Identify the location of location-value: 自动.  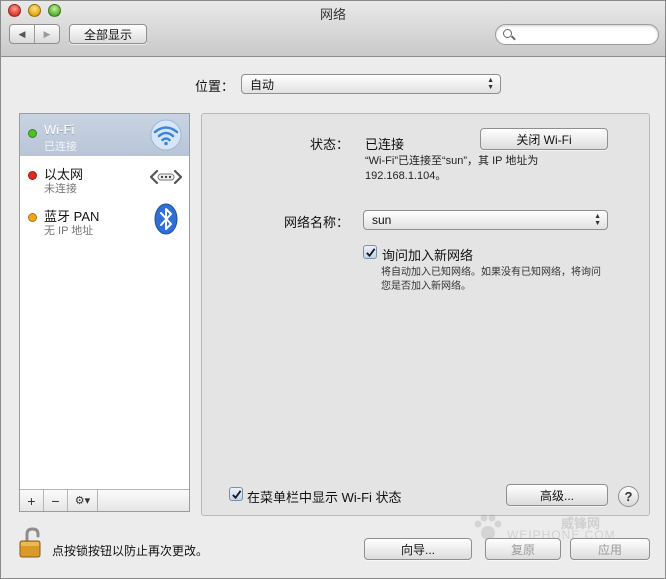
(262, 84).